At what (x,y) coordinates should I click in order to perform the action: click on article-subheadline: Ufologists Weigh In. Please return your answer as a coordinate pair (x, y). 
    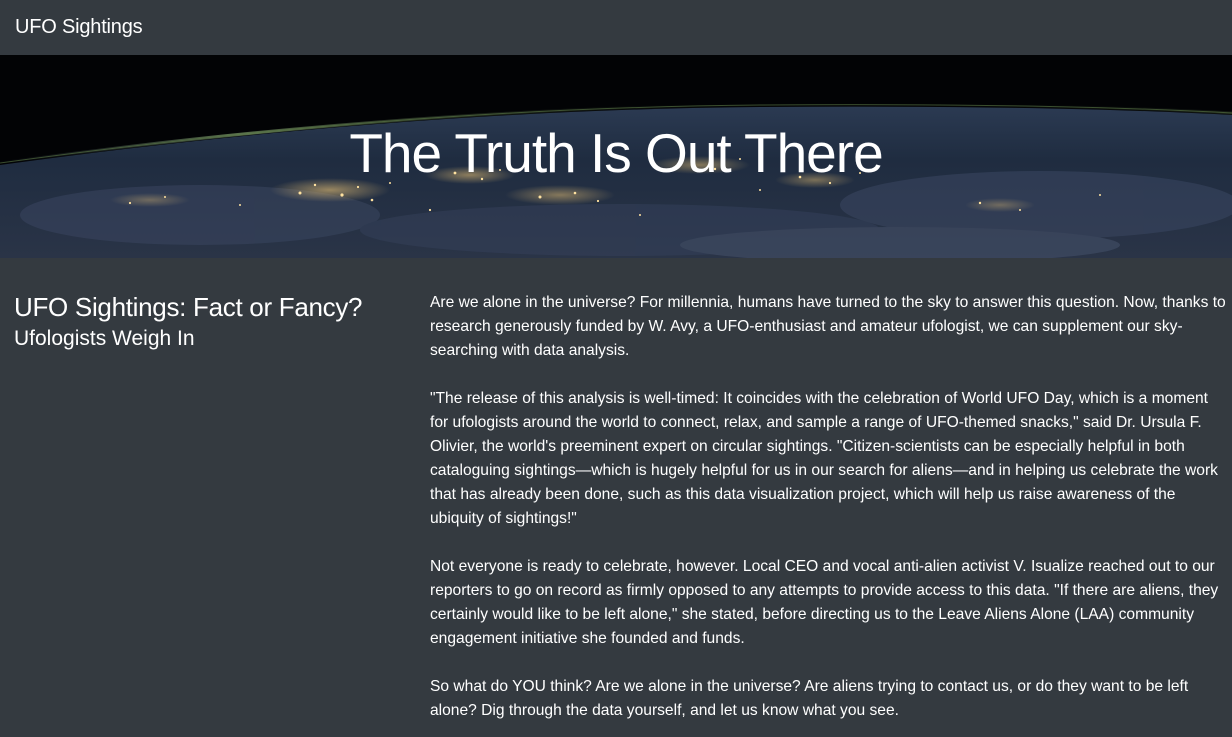
    Looking at the image, I should click on (104, 338).